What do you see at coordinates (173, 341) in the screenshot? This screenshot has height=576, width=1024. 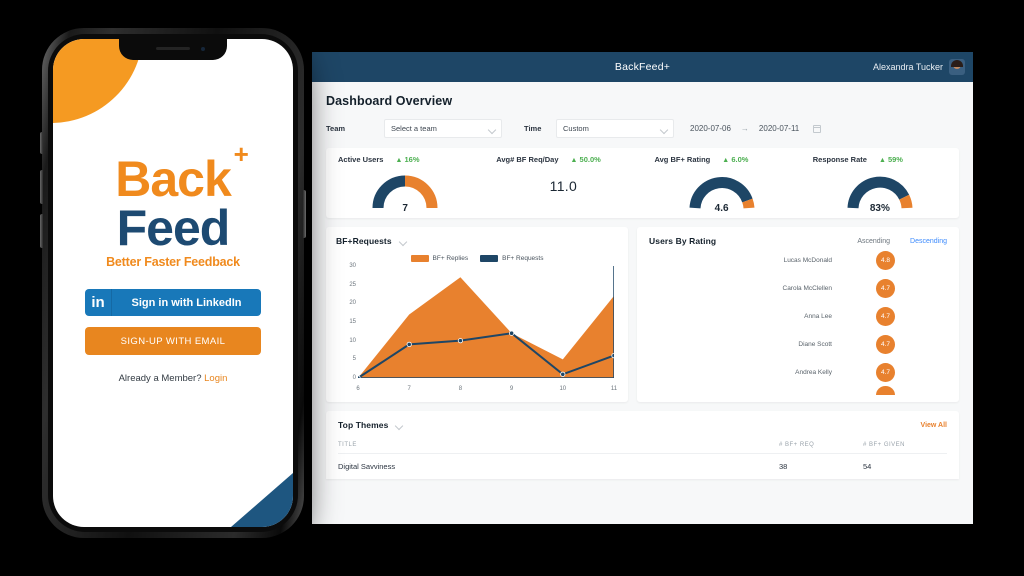 I see `email-signup-button: SIGN-UP WITH EMAIL` at bounding box center [173, 341].